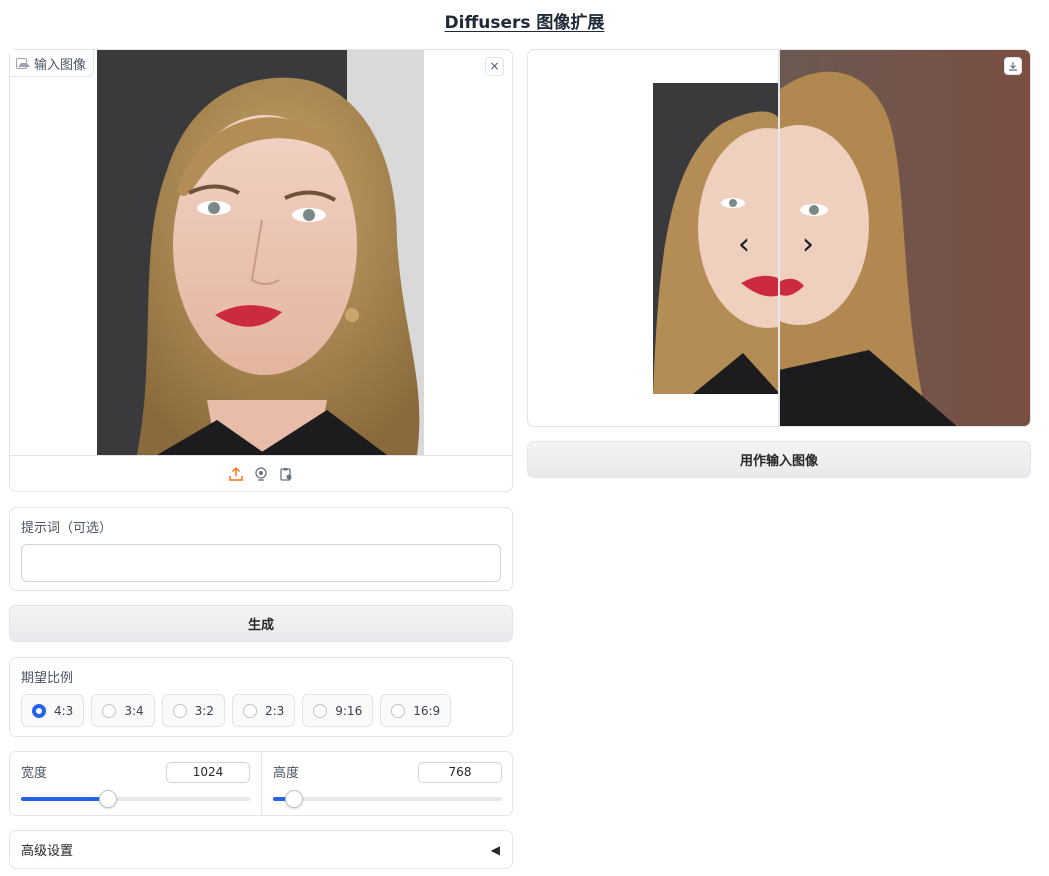  Describe the element at coordinates (208, 772) in the screenshot. I see `width-input: 1024` at that location.